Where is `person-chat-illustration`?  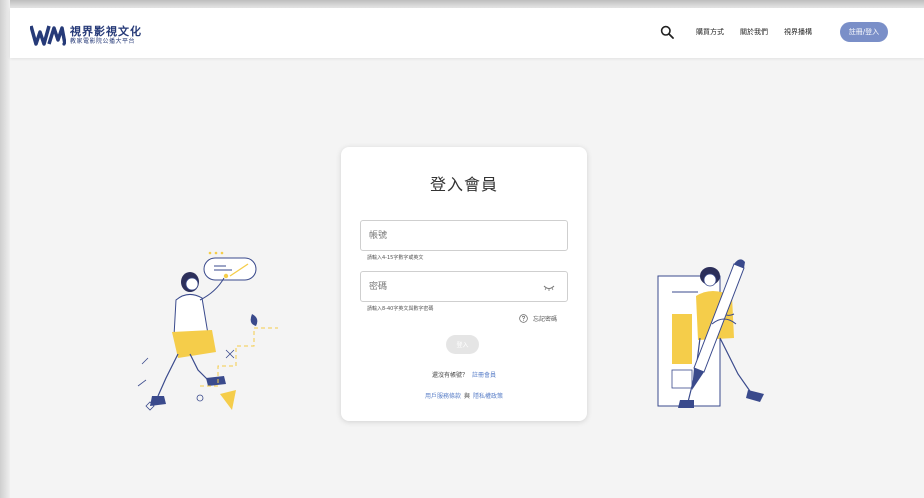 person-chat-illustration is located at coordinates (207, 331).